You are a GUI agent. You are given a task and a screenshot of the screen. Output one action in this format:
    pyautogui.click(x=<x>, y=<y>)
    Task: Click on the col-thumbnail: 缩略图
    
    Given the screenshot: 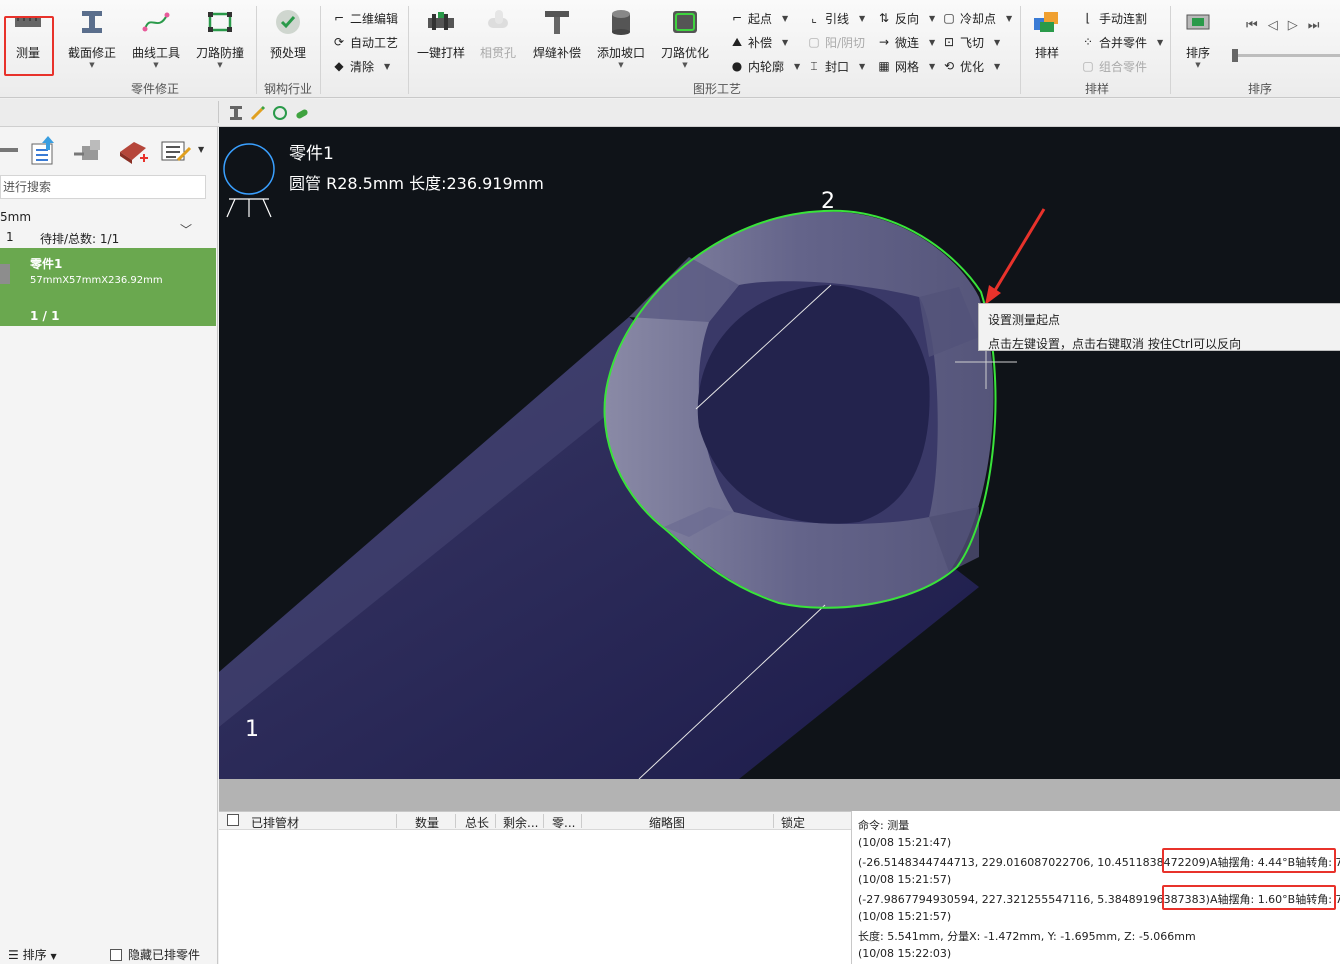 What is the action you would take?
    pyautogui.click(x=667, y=822)
    